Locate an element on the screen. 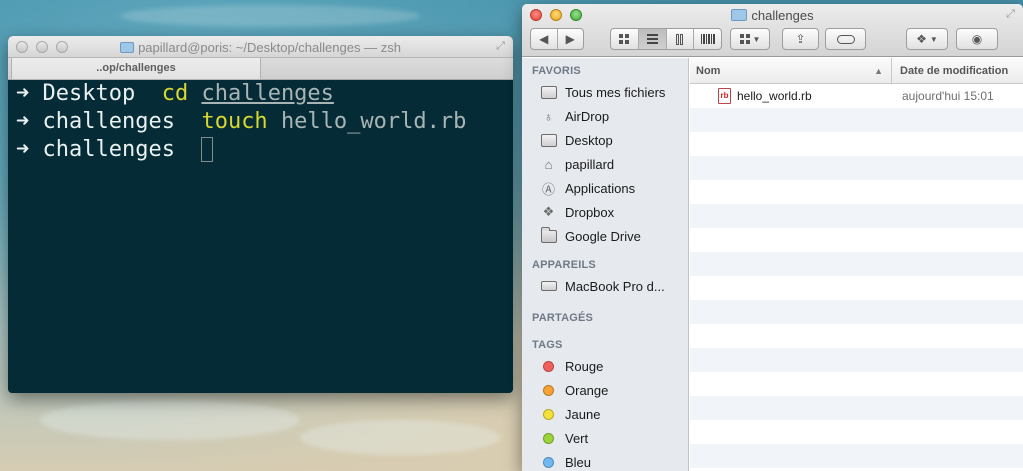 The image size is (1023, 471). terminal-line: ➜ challenges is located at coordinates (264, 150).